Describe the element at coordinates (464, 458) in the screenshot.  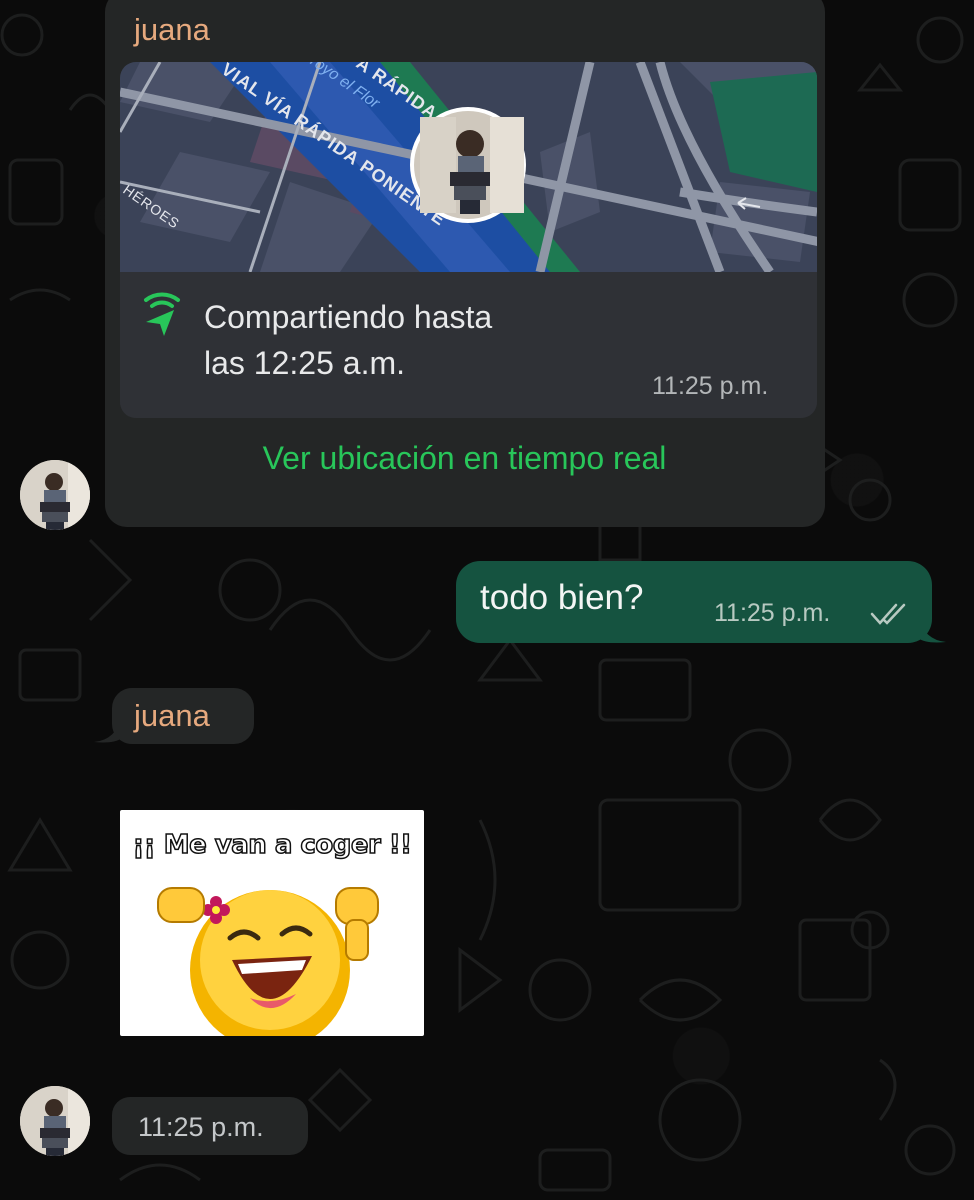
I see `view-live-location-button: Ver ubicación en tiempo real` at that location.